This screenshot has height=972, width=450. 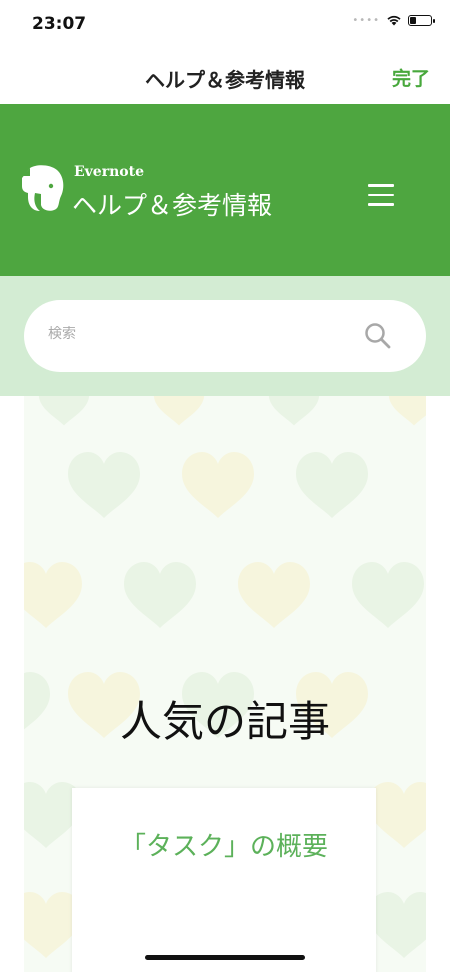 What do you see at coordinates (172, 205) in the screenshot?
I see `site-title: ヘルプ＆参考情報` at bounding box center [172, 205].